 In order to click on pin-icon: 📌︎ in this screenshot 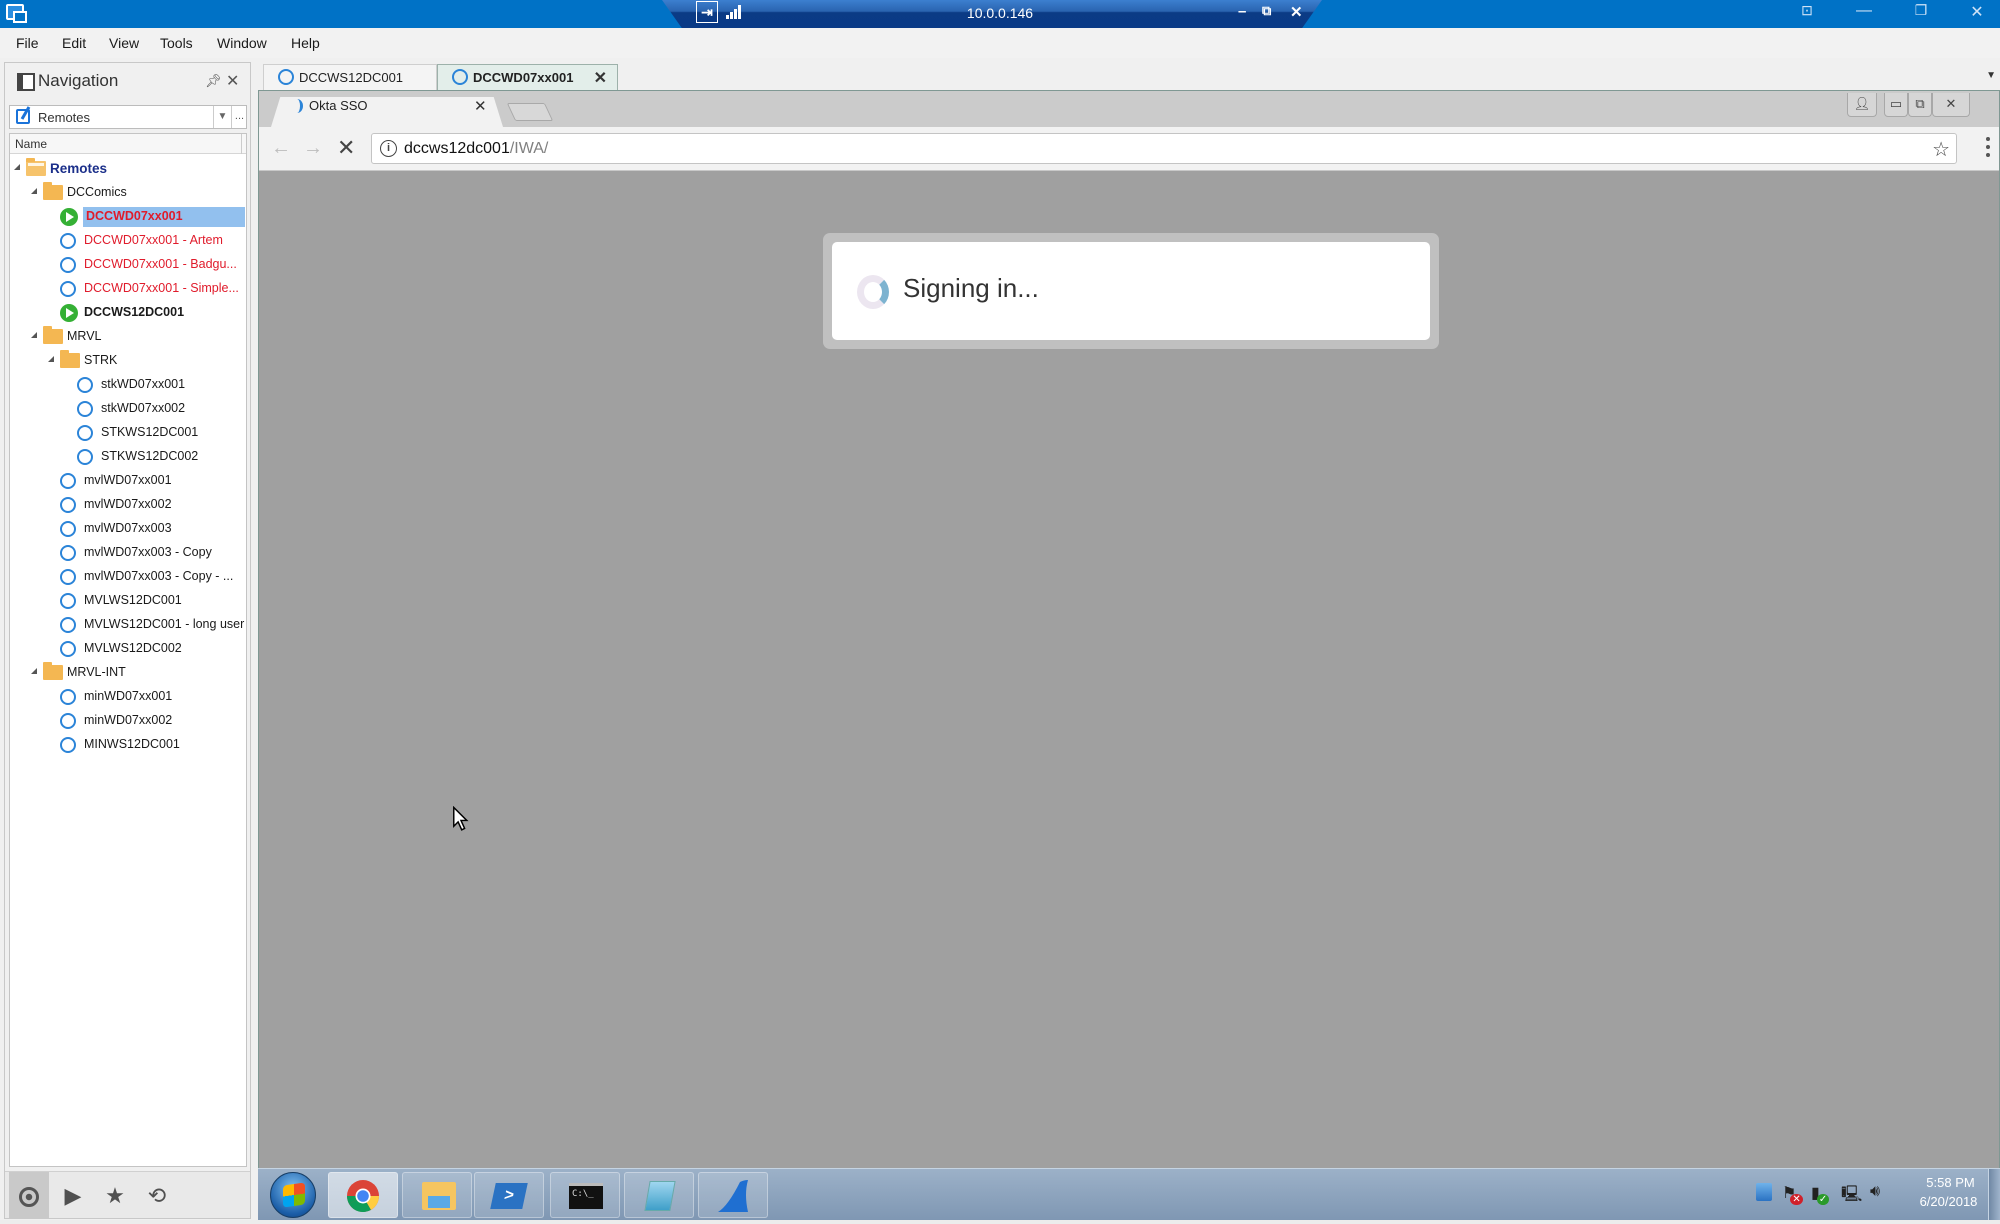, I will do `click(213, 81)`.